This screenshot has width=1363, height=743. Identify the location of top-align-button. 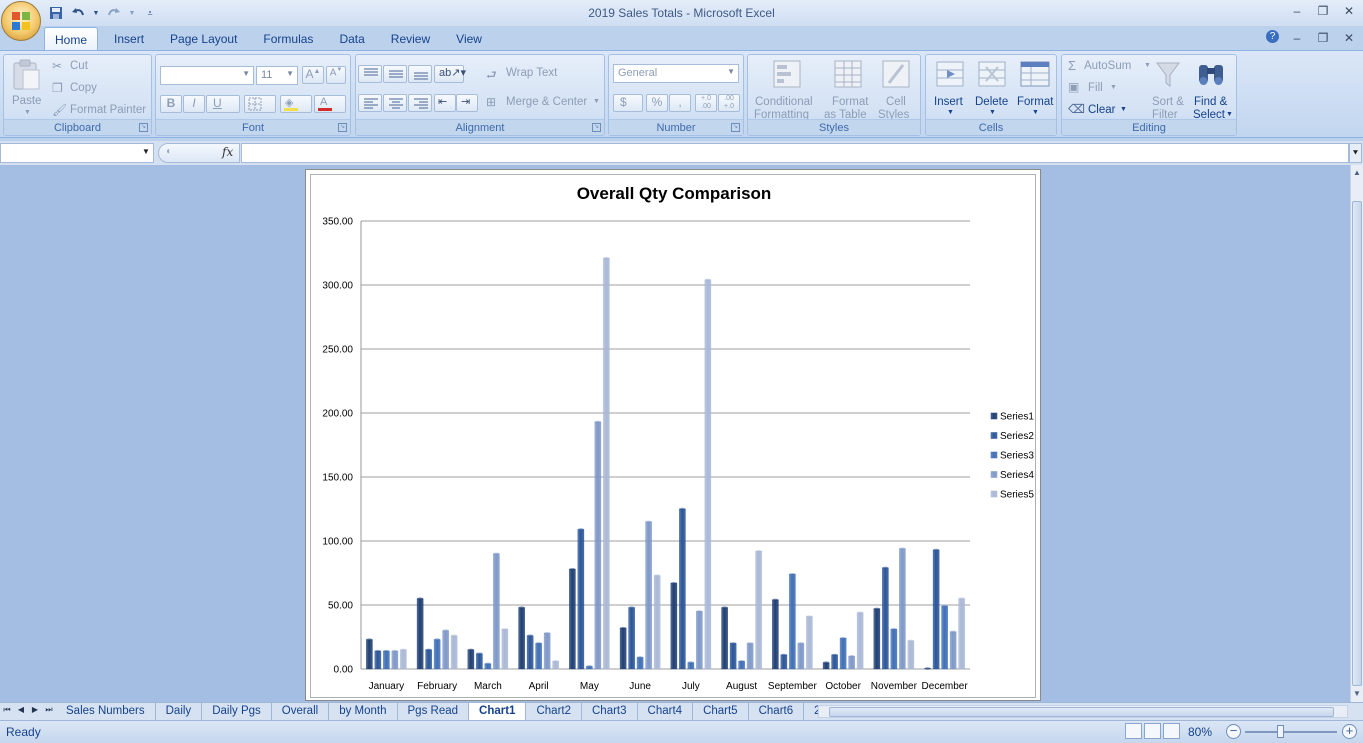
(370, 74).